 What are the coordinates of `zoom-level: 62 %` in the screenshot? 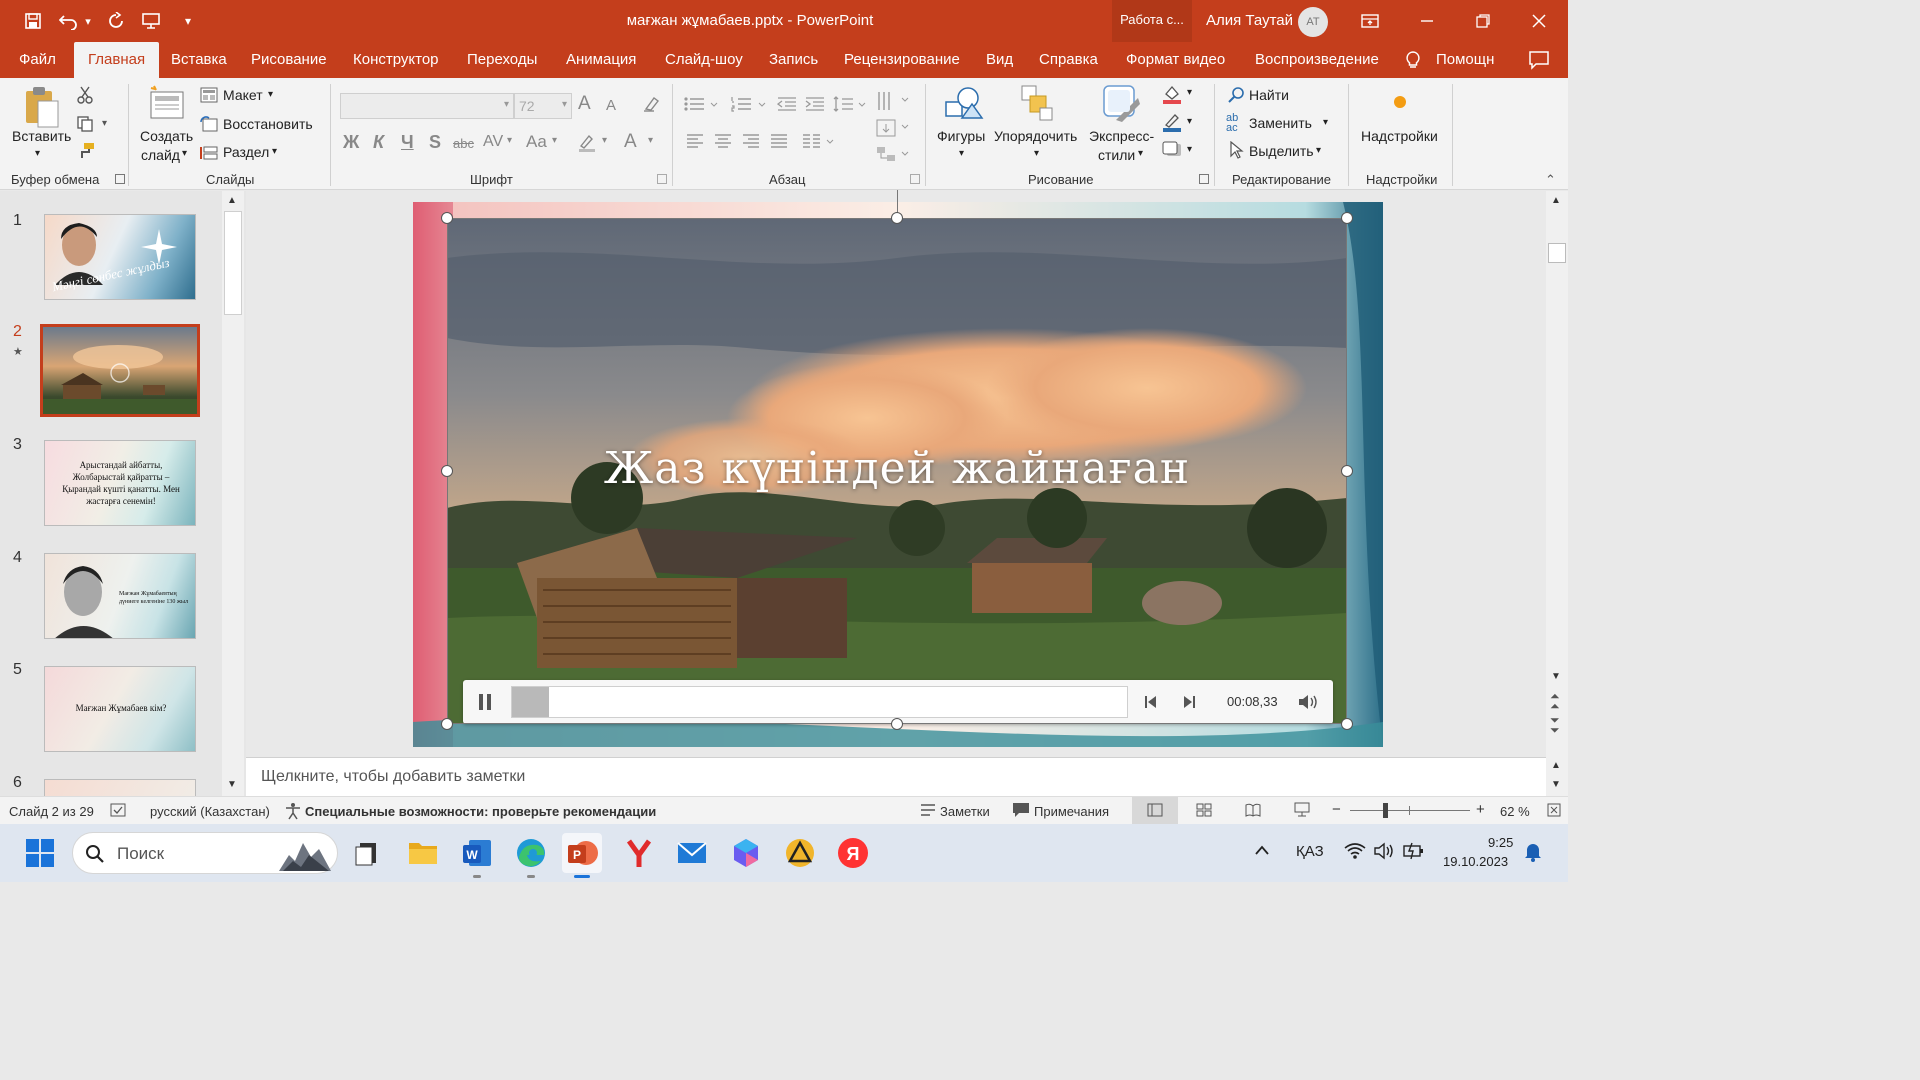 It's located at (1515, 811).